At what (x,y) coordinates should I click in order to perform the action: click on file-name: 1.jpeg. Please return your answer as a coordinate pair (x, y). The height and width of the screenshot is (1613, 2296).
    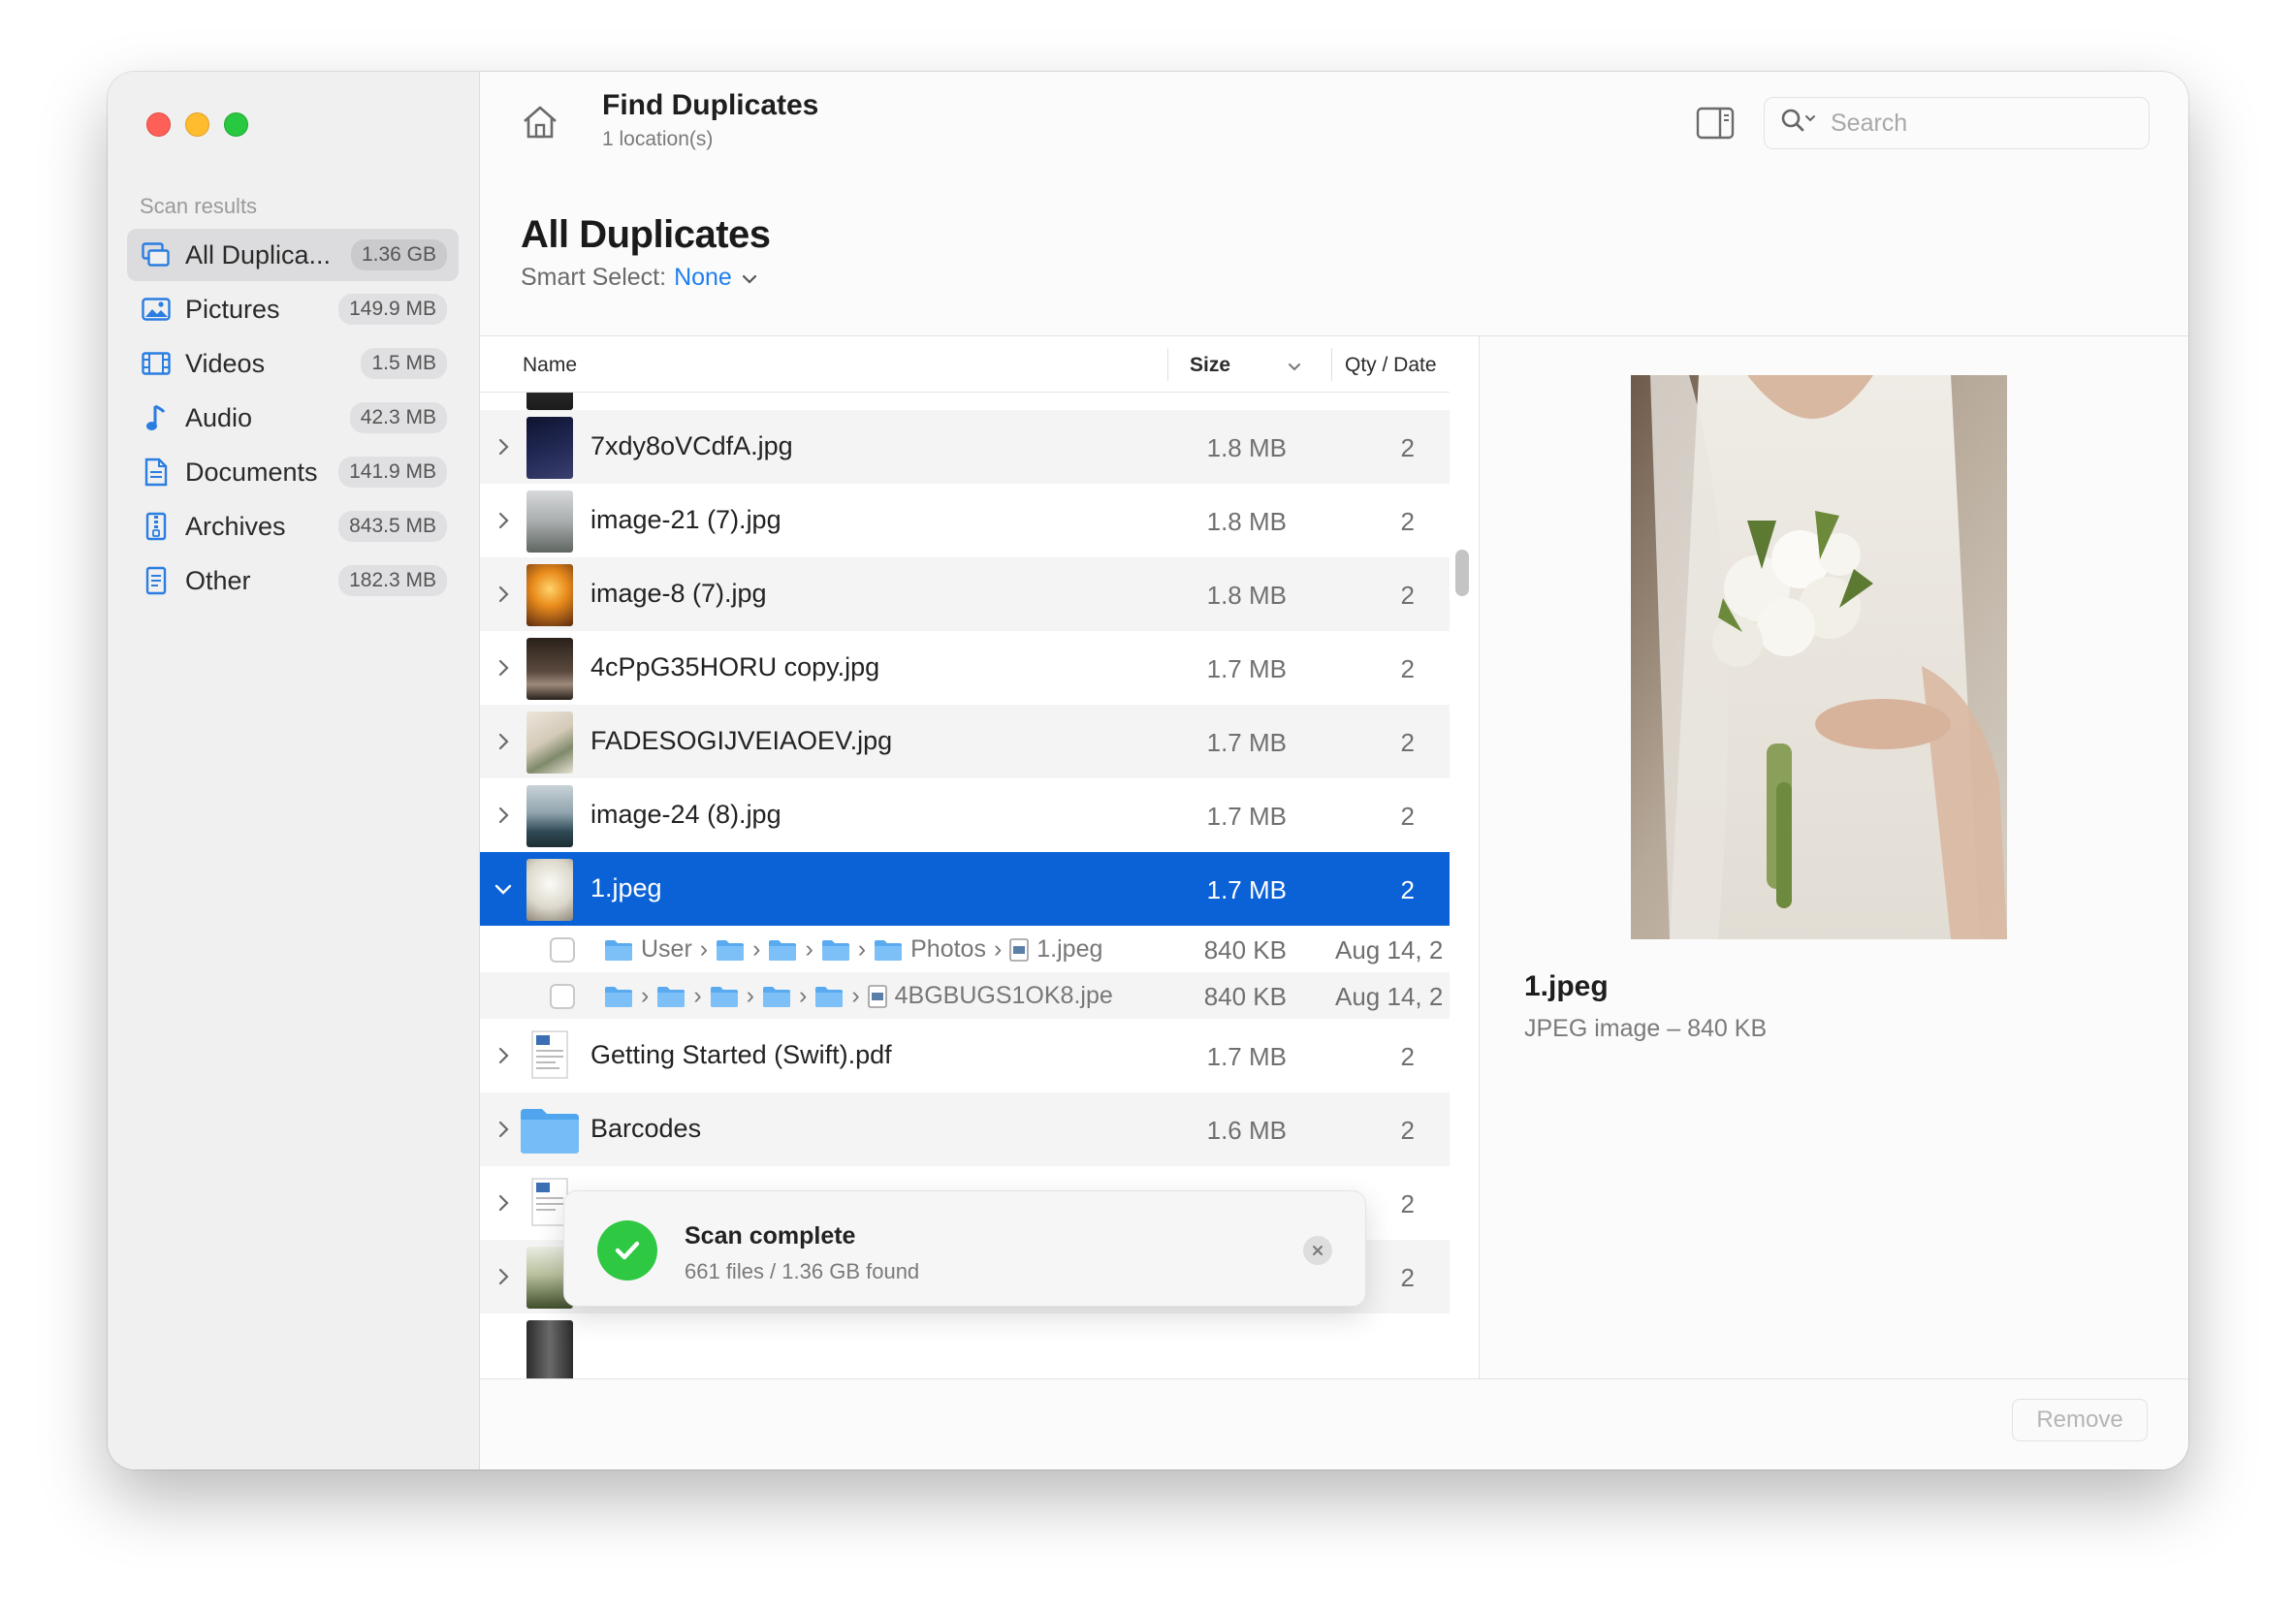
    Looking at the image, I should click on (626, 887).